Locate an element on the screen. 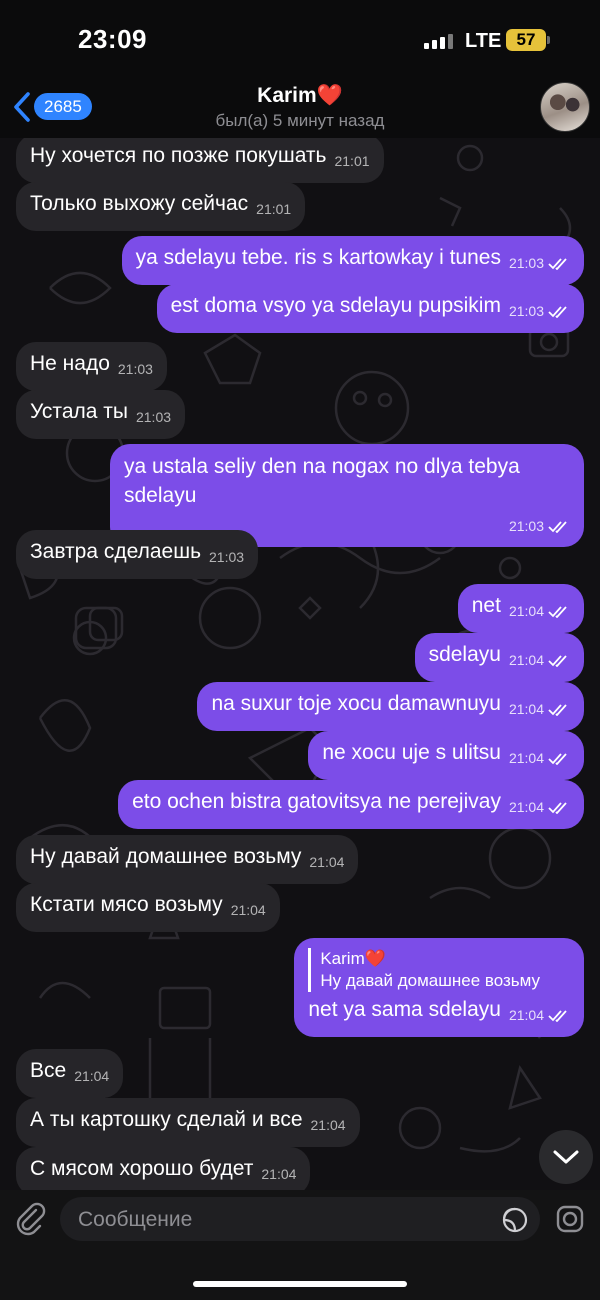 The height and width of the screenshot is (1300, 600). scroll-to-bottom-button is located at coordinates (566, 1157).